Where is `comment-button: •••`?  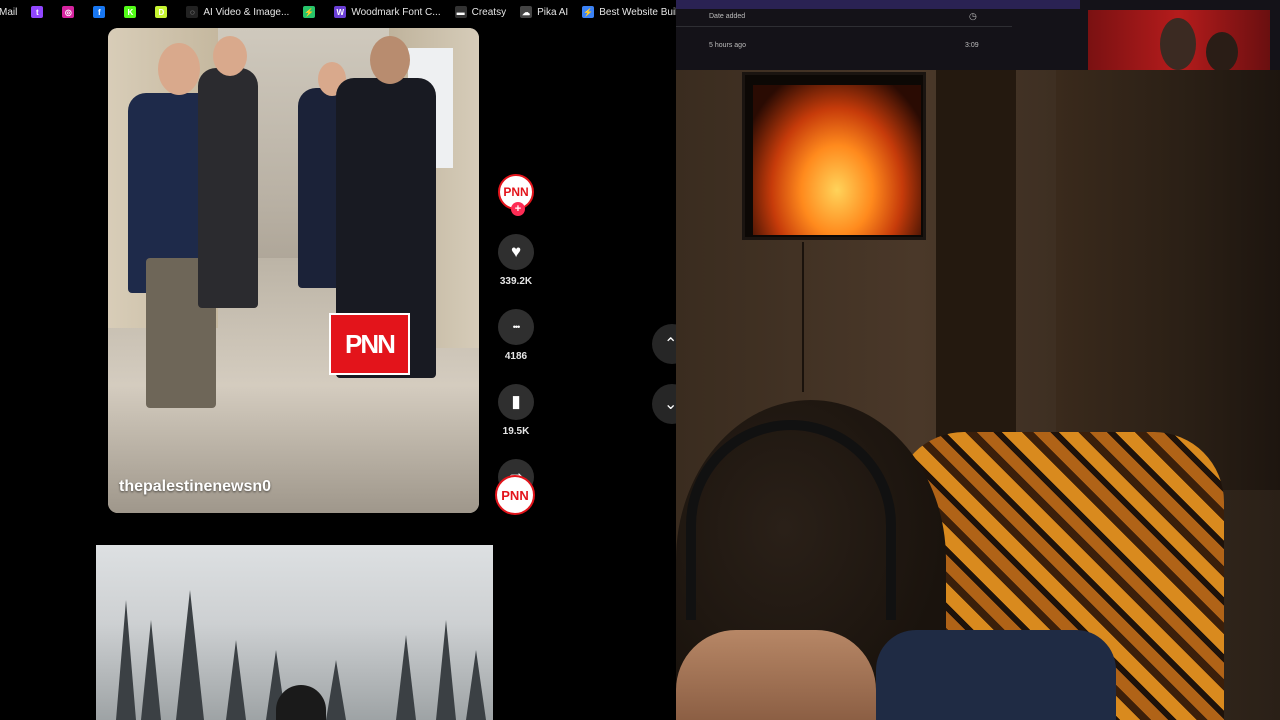 comment-button: ••• is located at coordinates (516, 327).